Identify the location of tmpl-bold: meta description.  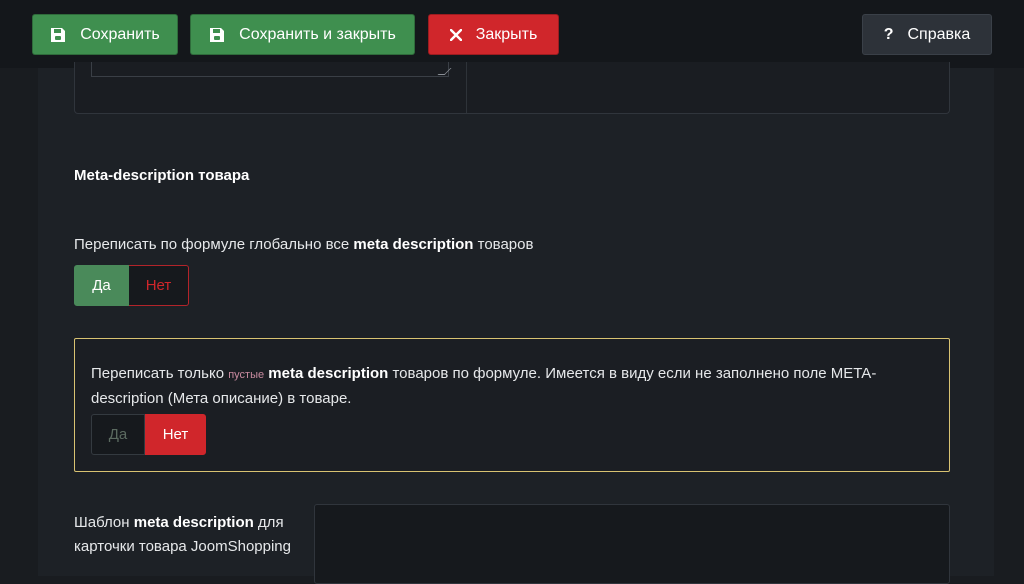
(193, 522).